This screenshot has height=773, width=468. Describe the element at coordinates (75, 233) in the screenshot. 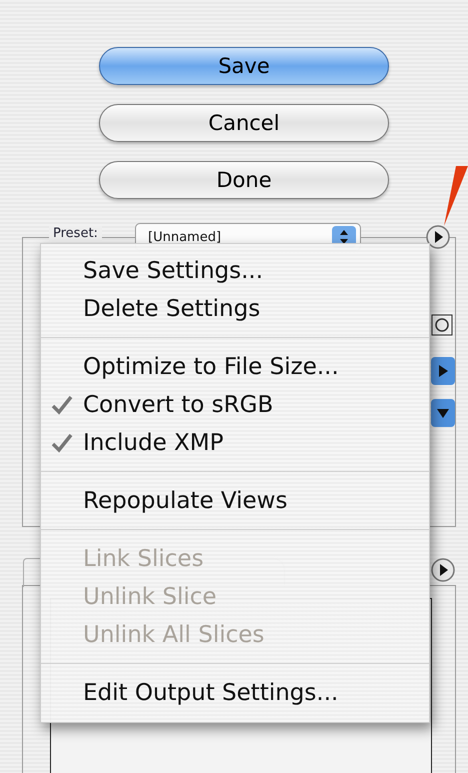

I see `preset-label: Preset:` at that location.